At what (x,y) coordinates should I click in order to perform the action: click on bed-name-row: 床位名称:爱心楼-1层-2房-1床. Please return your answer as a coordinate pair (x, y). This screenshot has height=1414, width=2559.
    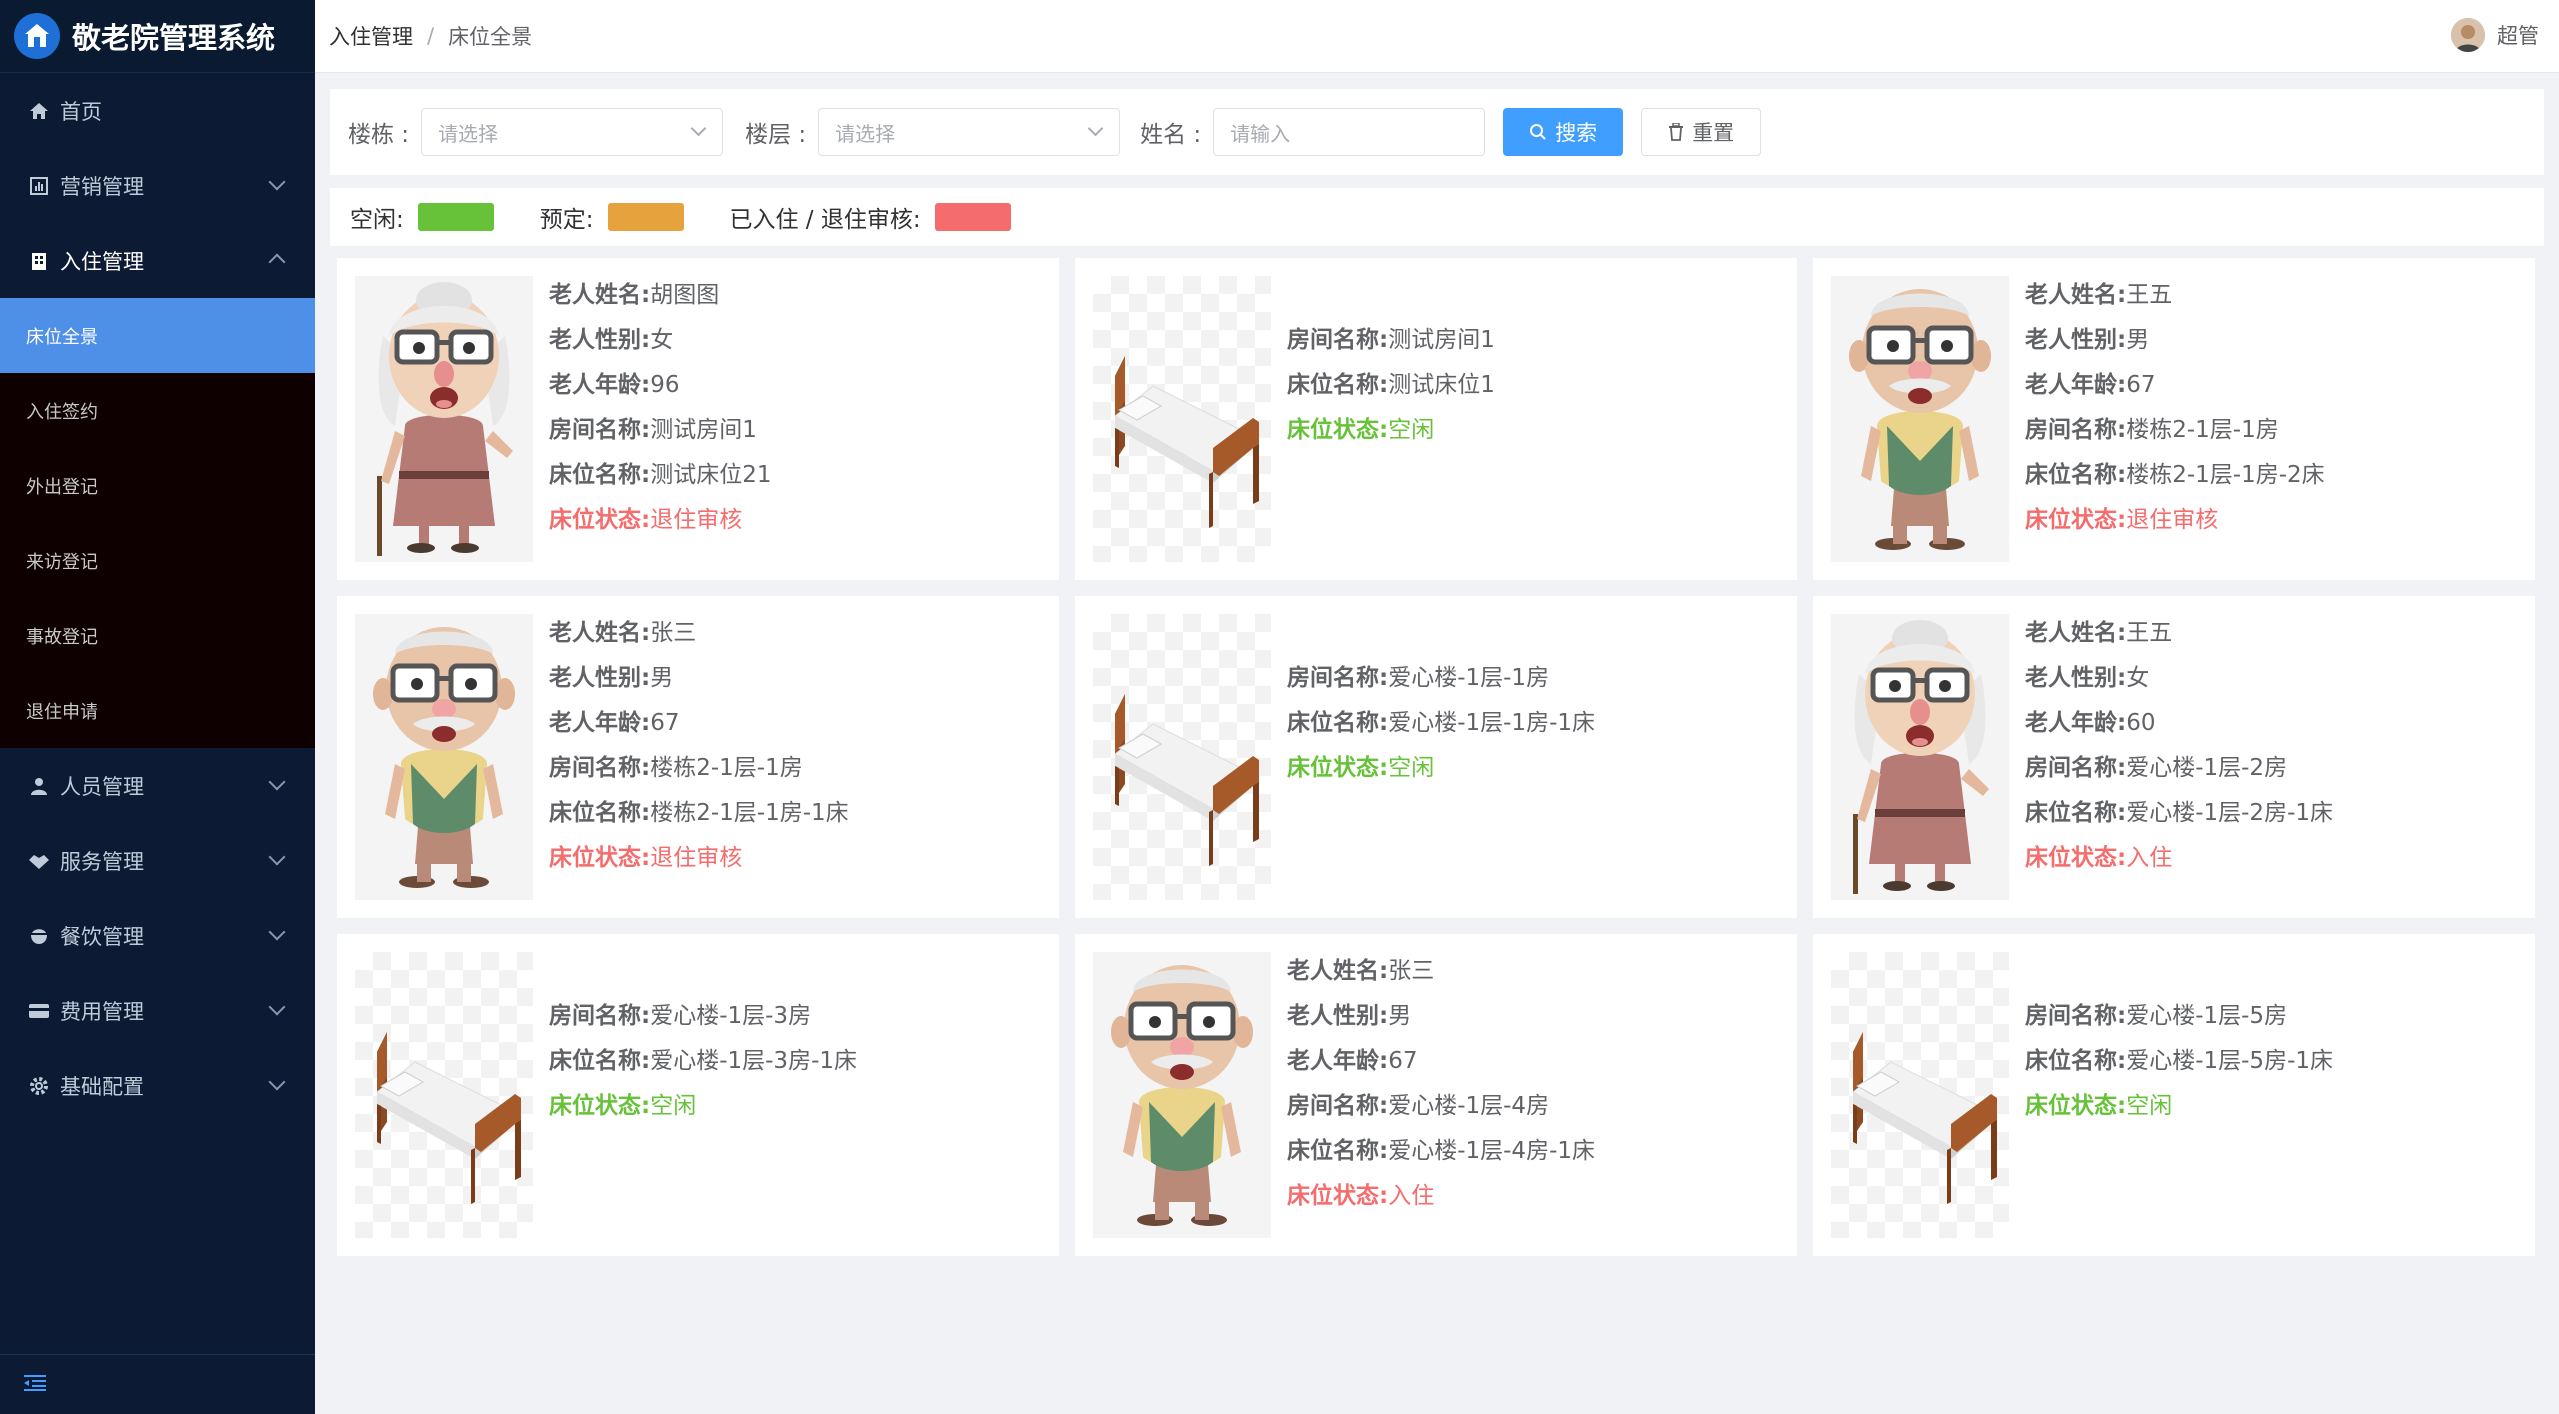
    Looking at the image, I should click on (2179, 813).